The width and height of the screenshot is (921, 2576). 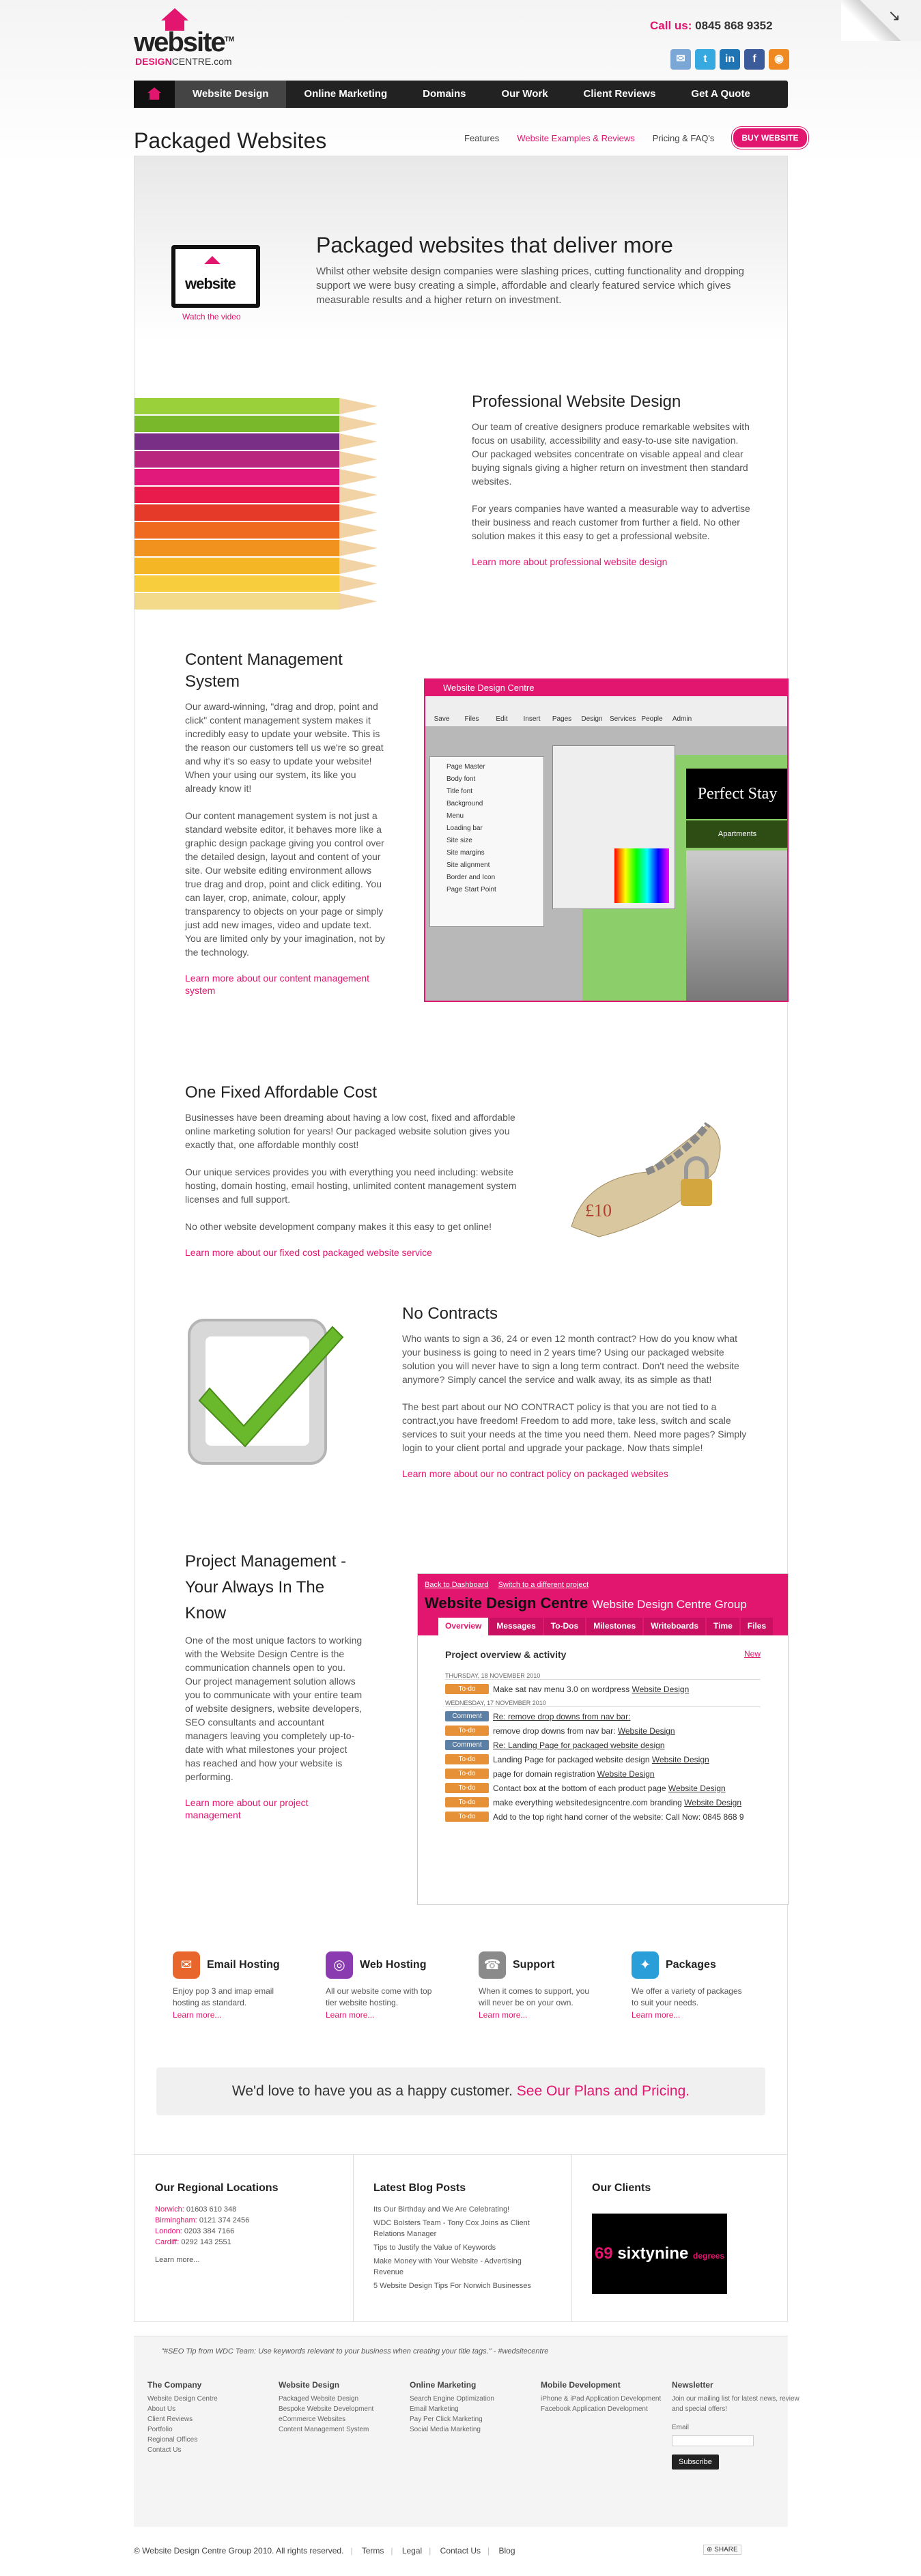 I want to click on checkmark-image, so click(x=266, y=1392).